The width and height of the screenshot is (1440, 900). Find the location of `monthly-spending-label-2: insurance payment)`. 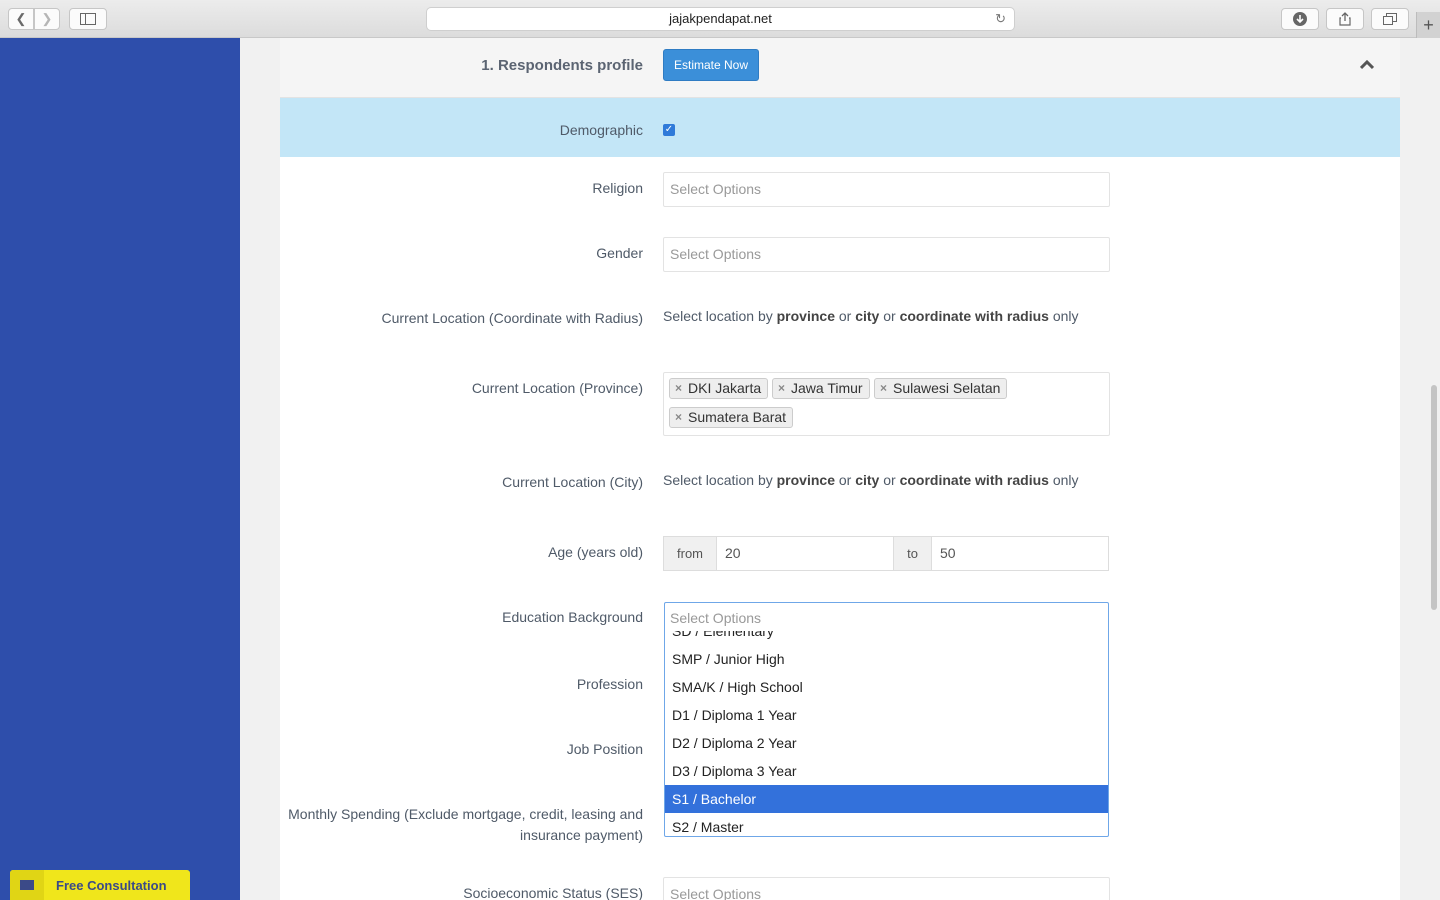

monthly-spending-label-2: insurance payment) is located at coordinates (581, 835).